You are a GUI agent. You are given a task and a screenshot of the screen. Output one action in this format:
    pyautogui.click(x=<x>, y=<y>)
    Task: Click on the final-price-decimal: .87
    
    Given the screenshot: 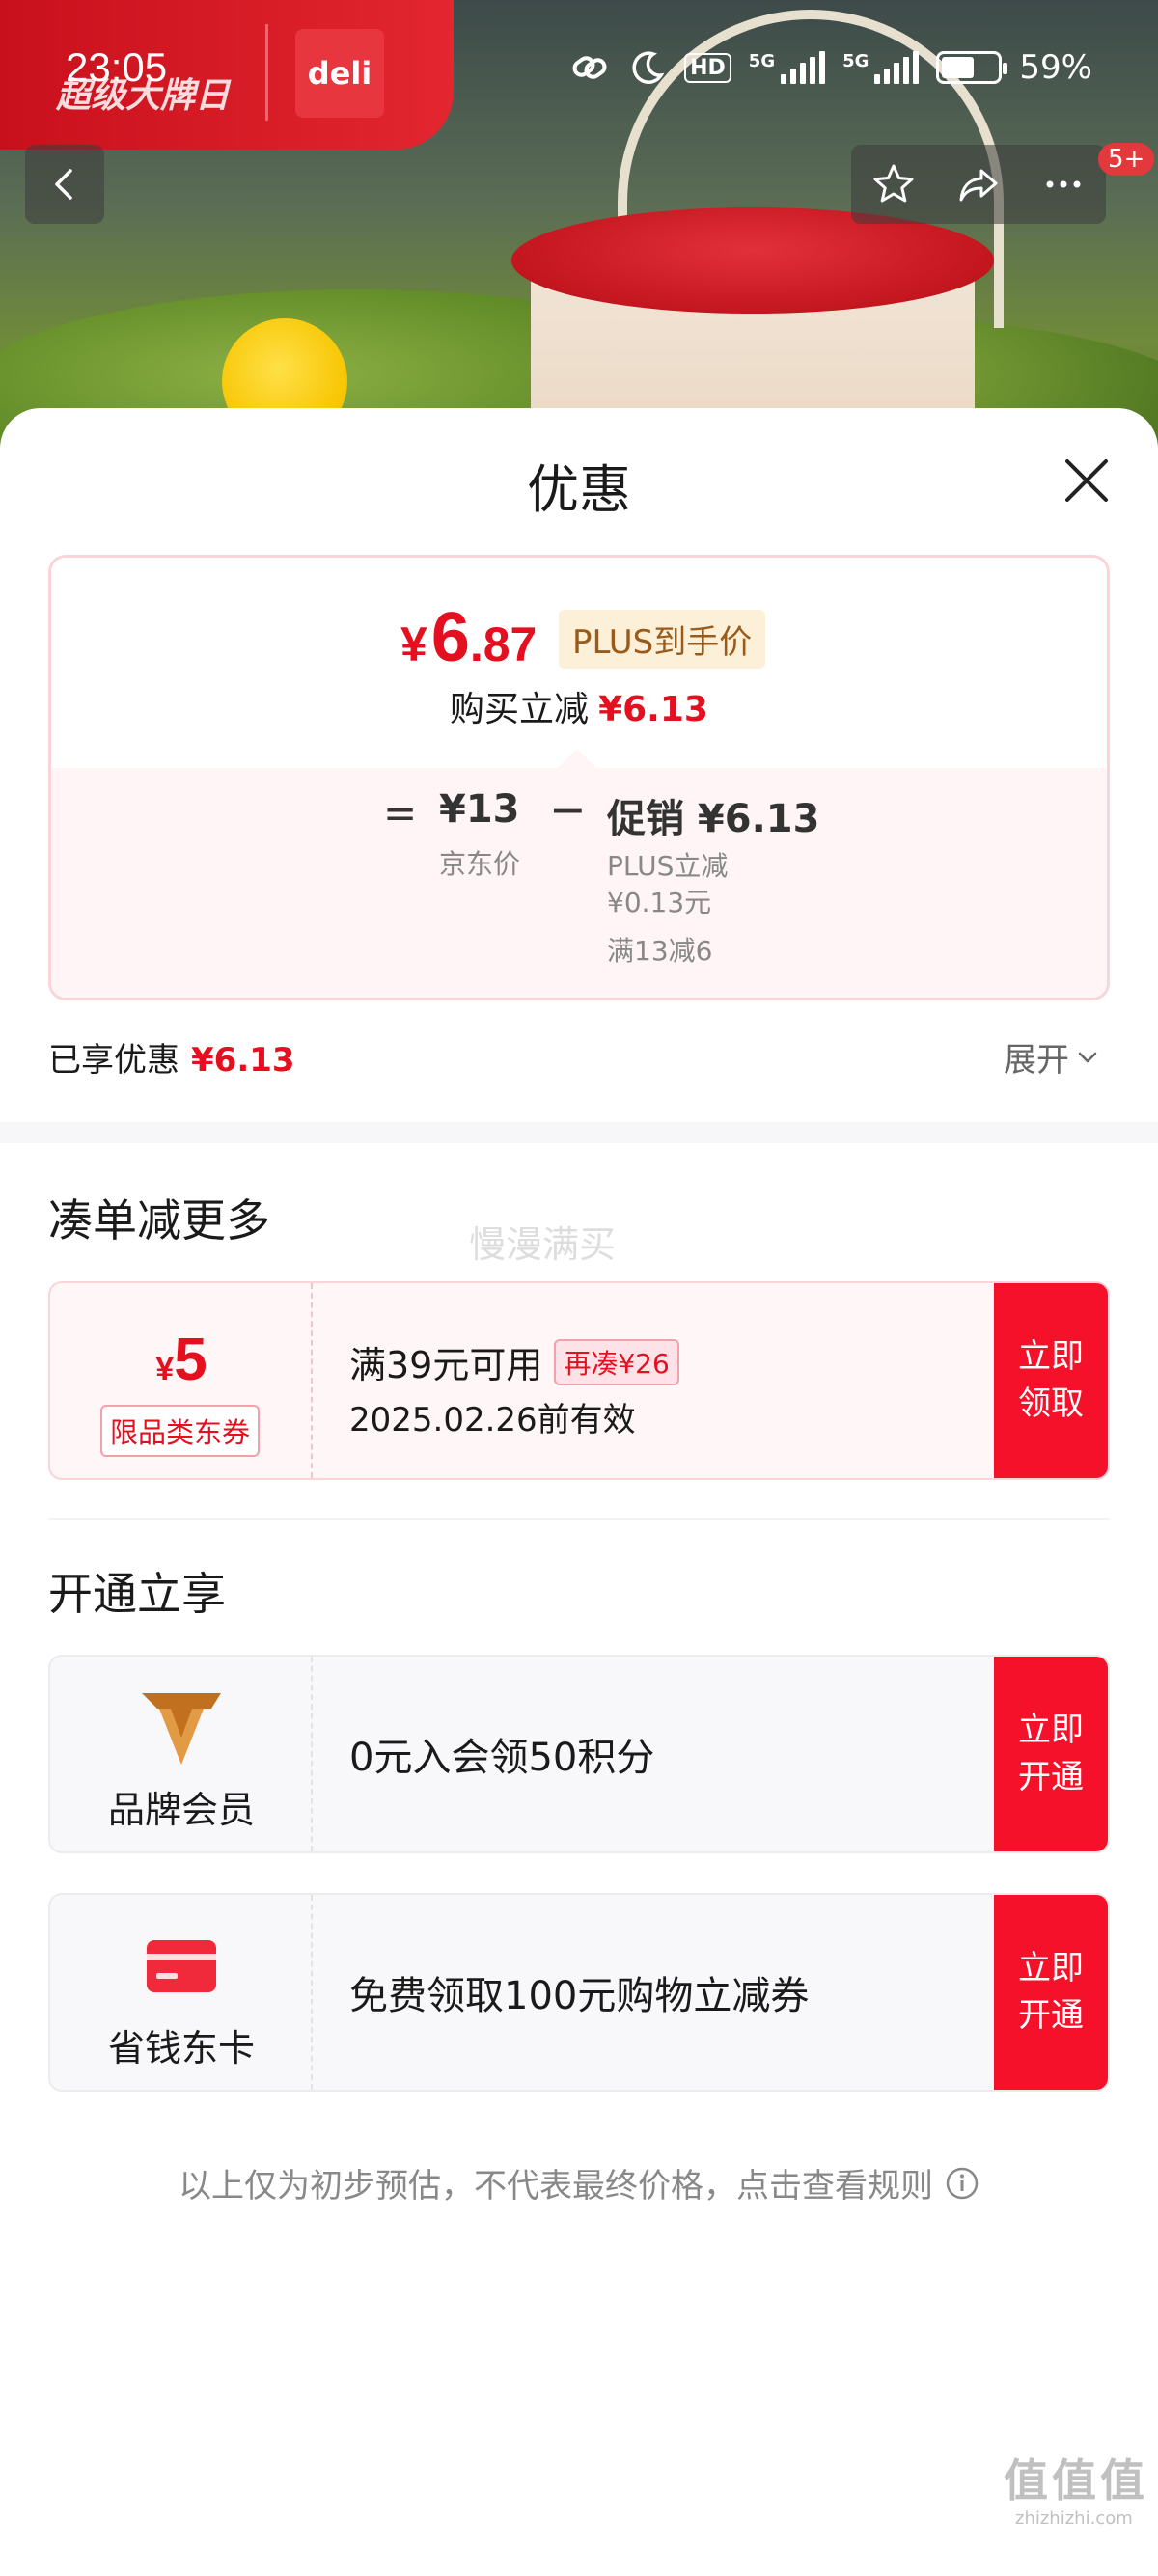 What is the action you would take?
    pyautogui.click(x=503, y=644)
    